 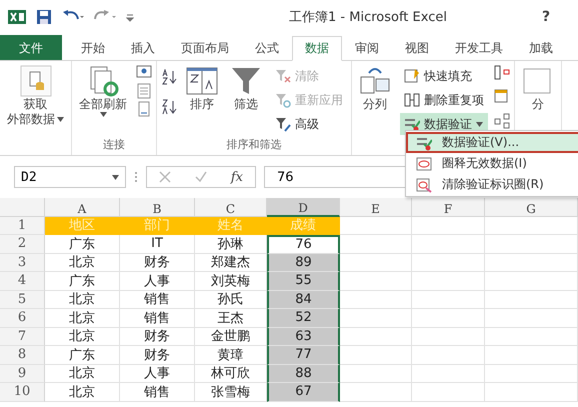 I want to click on filter-icon, so click(x=246, y=81).